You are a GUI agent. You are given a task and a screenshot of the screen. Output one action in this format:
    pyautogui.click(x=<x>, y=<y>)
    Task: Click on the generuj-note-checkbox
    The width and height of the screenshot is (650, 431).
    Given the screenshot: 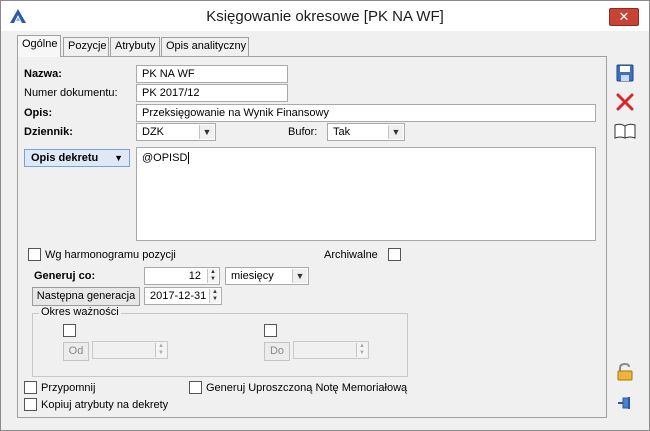 What is the action you would take?
    pyautogui.click(x=195, y=387)
    